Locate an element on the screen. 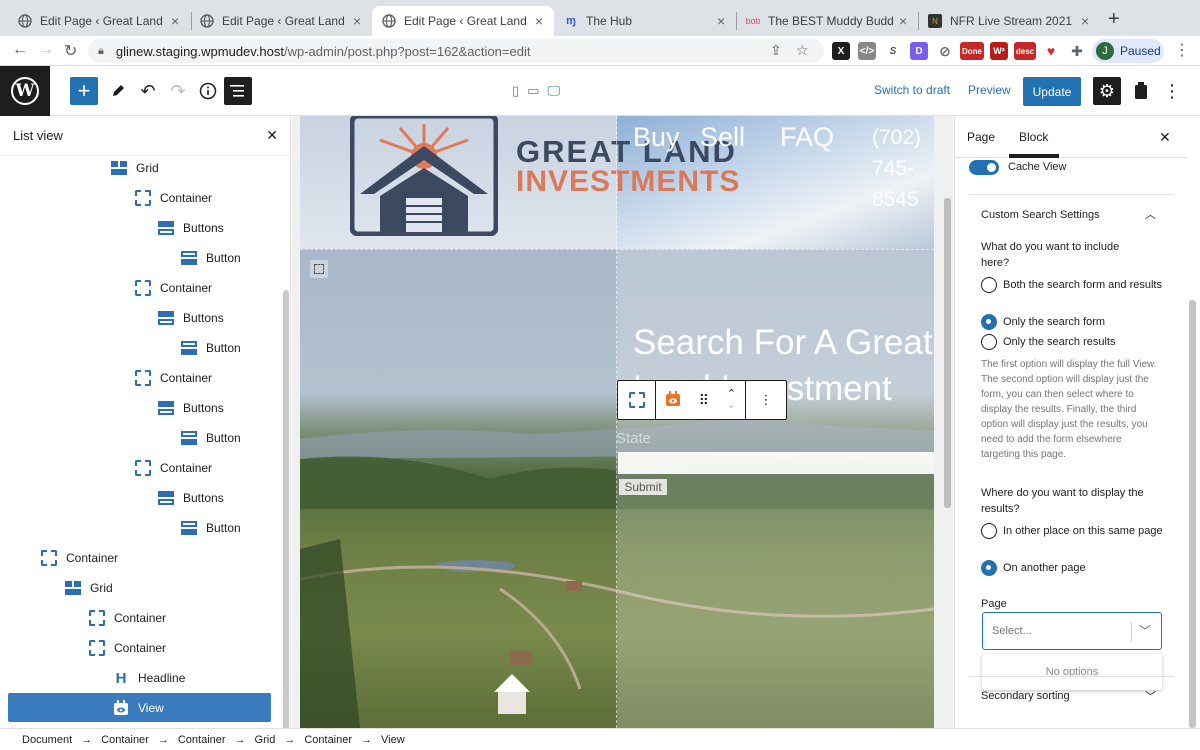 The height and width of the screenshot is (750, 1200). d-extension-icon: D is located at coordinates (919, 51).